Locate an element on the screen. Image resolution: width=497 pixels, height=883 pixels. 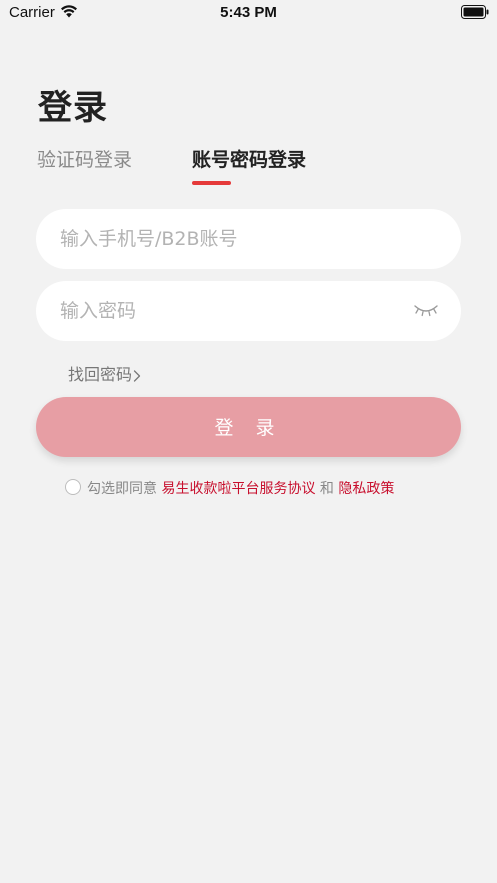
battery-icon is located at coordinates (475, 12).